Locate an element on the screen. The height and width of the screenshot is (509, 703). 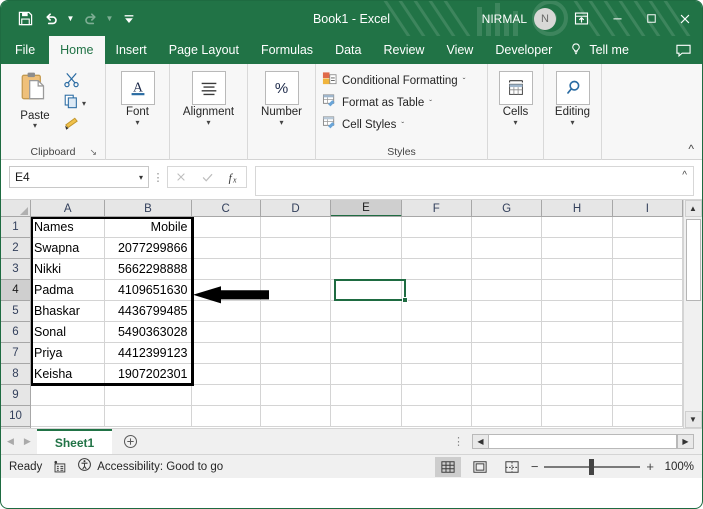
tab-view: View is located at coordinates (459, 50).